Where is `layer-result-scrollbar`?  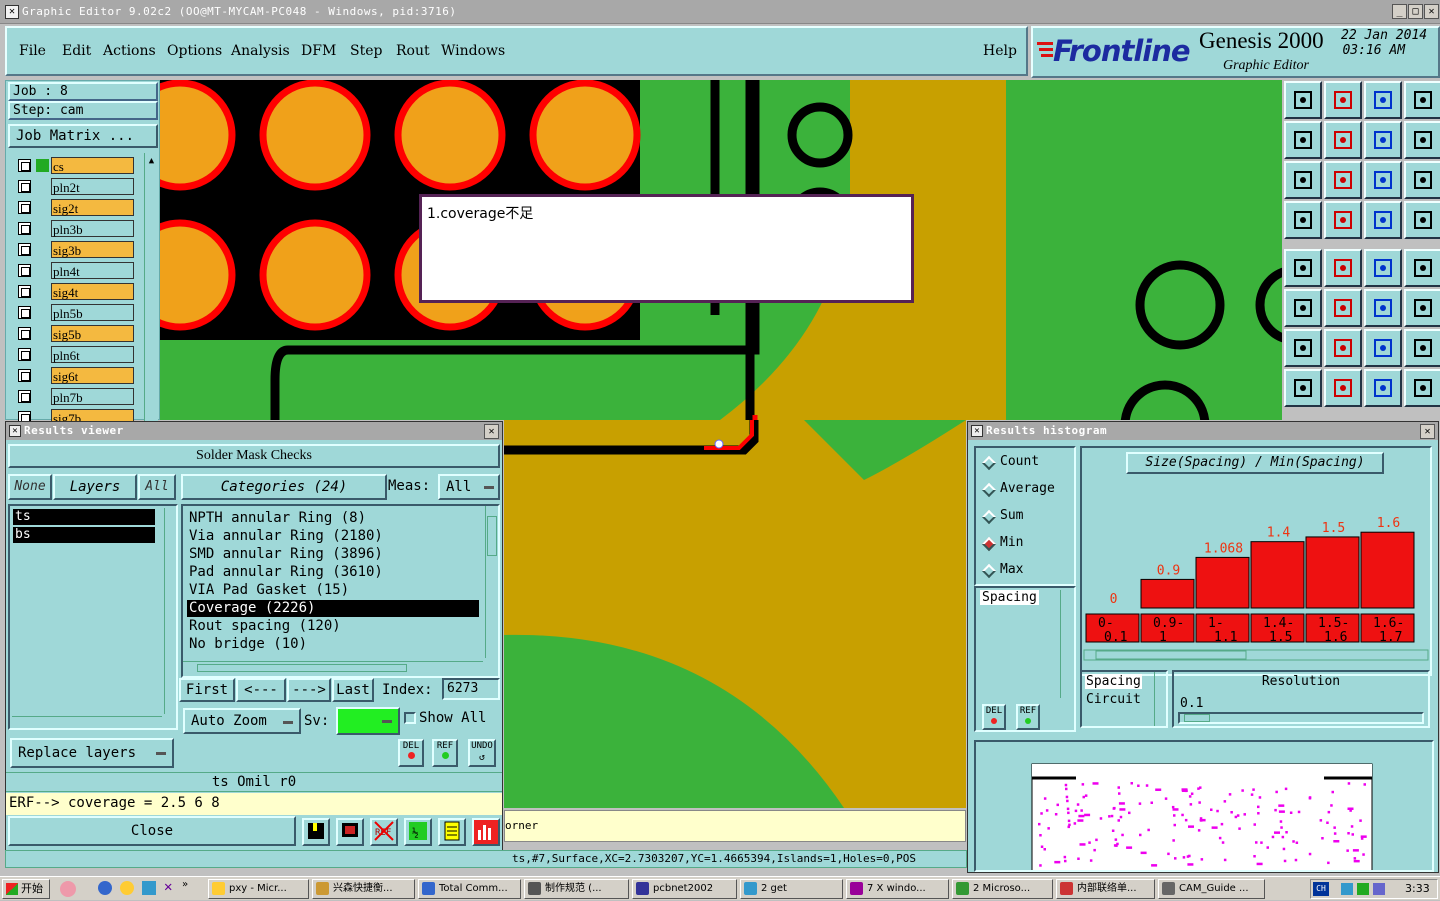
layer-result-scrollbar is located at coordinates (170, 611).